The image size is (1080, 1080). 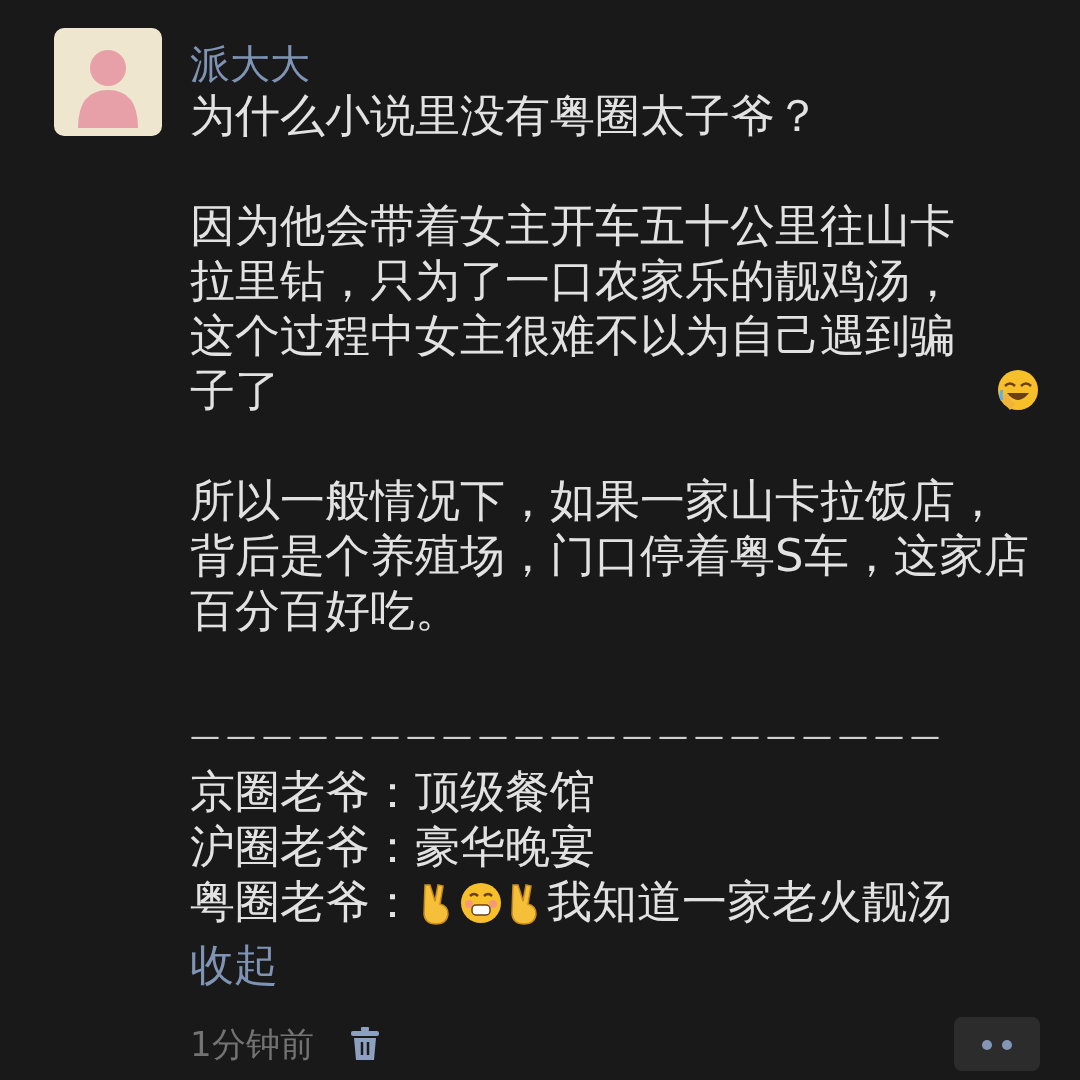 What do you see at coordinates (252, 1044) in the screenshot?
I see `timestamp: 1分钟前` at bounding box center [252, 1044].